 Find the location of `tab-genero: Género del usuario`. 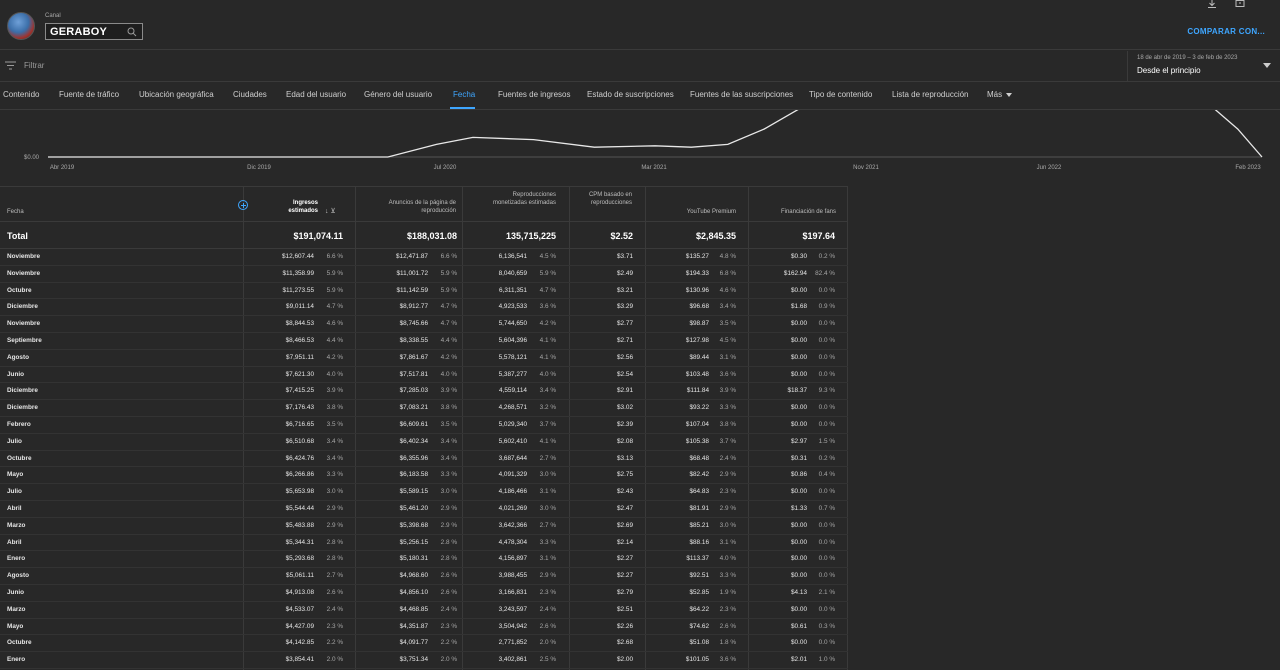

tab-genero: Género del usuario is located at coordinates (398, 94).